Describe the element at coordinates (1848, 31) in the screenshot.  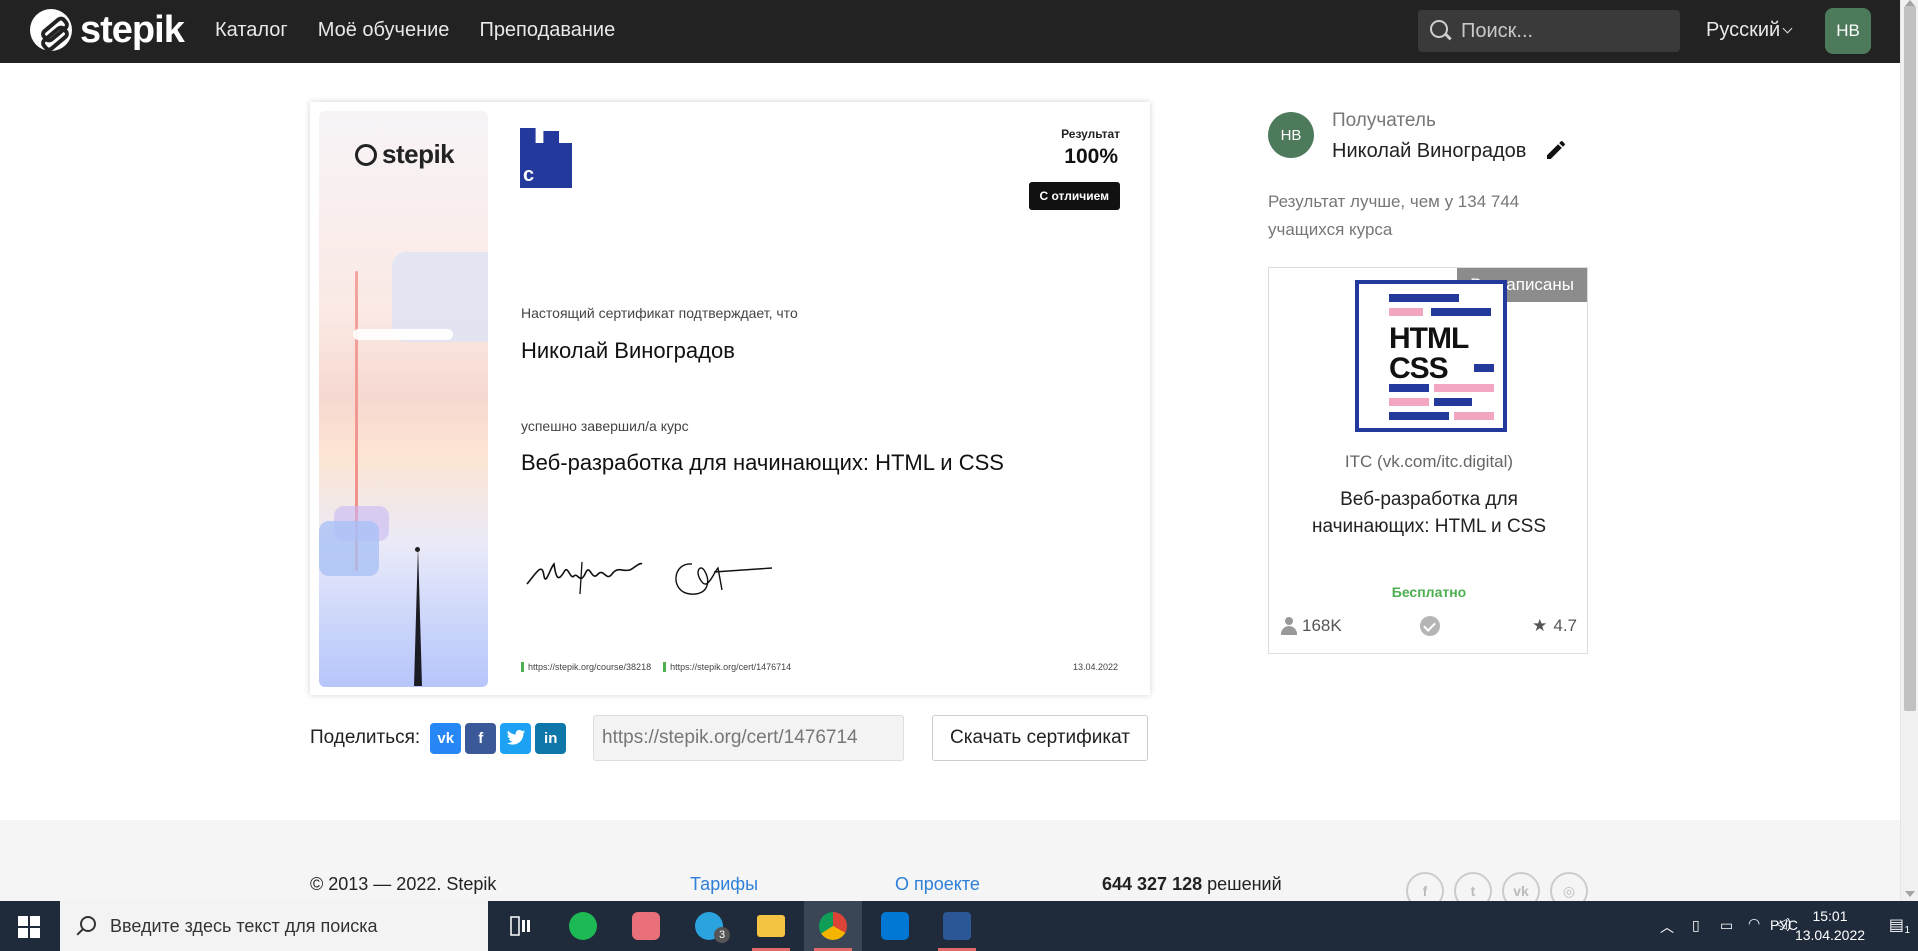
I see `user-avatar: НВ` at that location.